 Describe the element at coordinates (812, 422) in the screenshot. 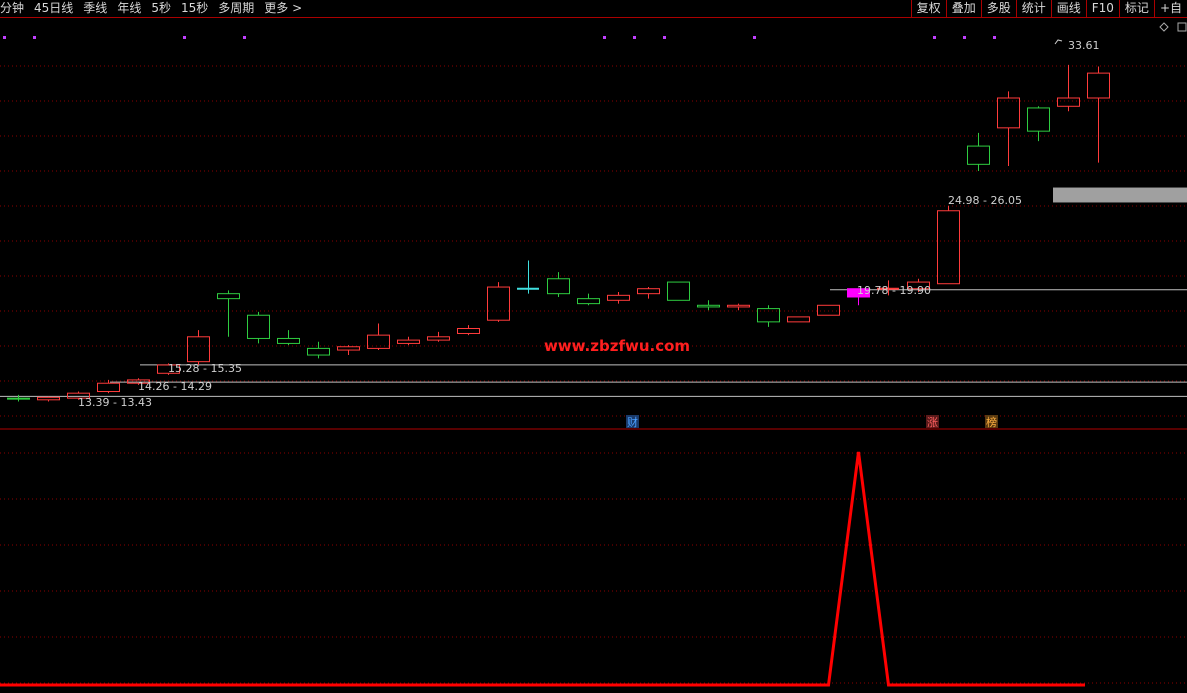

I see `event-markers: 财涨榜` at that location.